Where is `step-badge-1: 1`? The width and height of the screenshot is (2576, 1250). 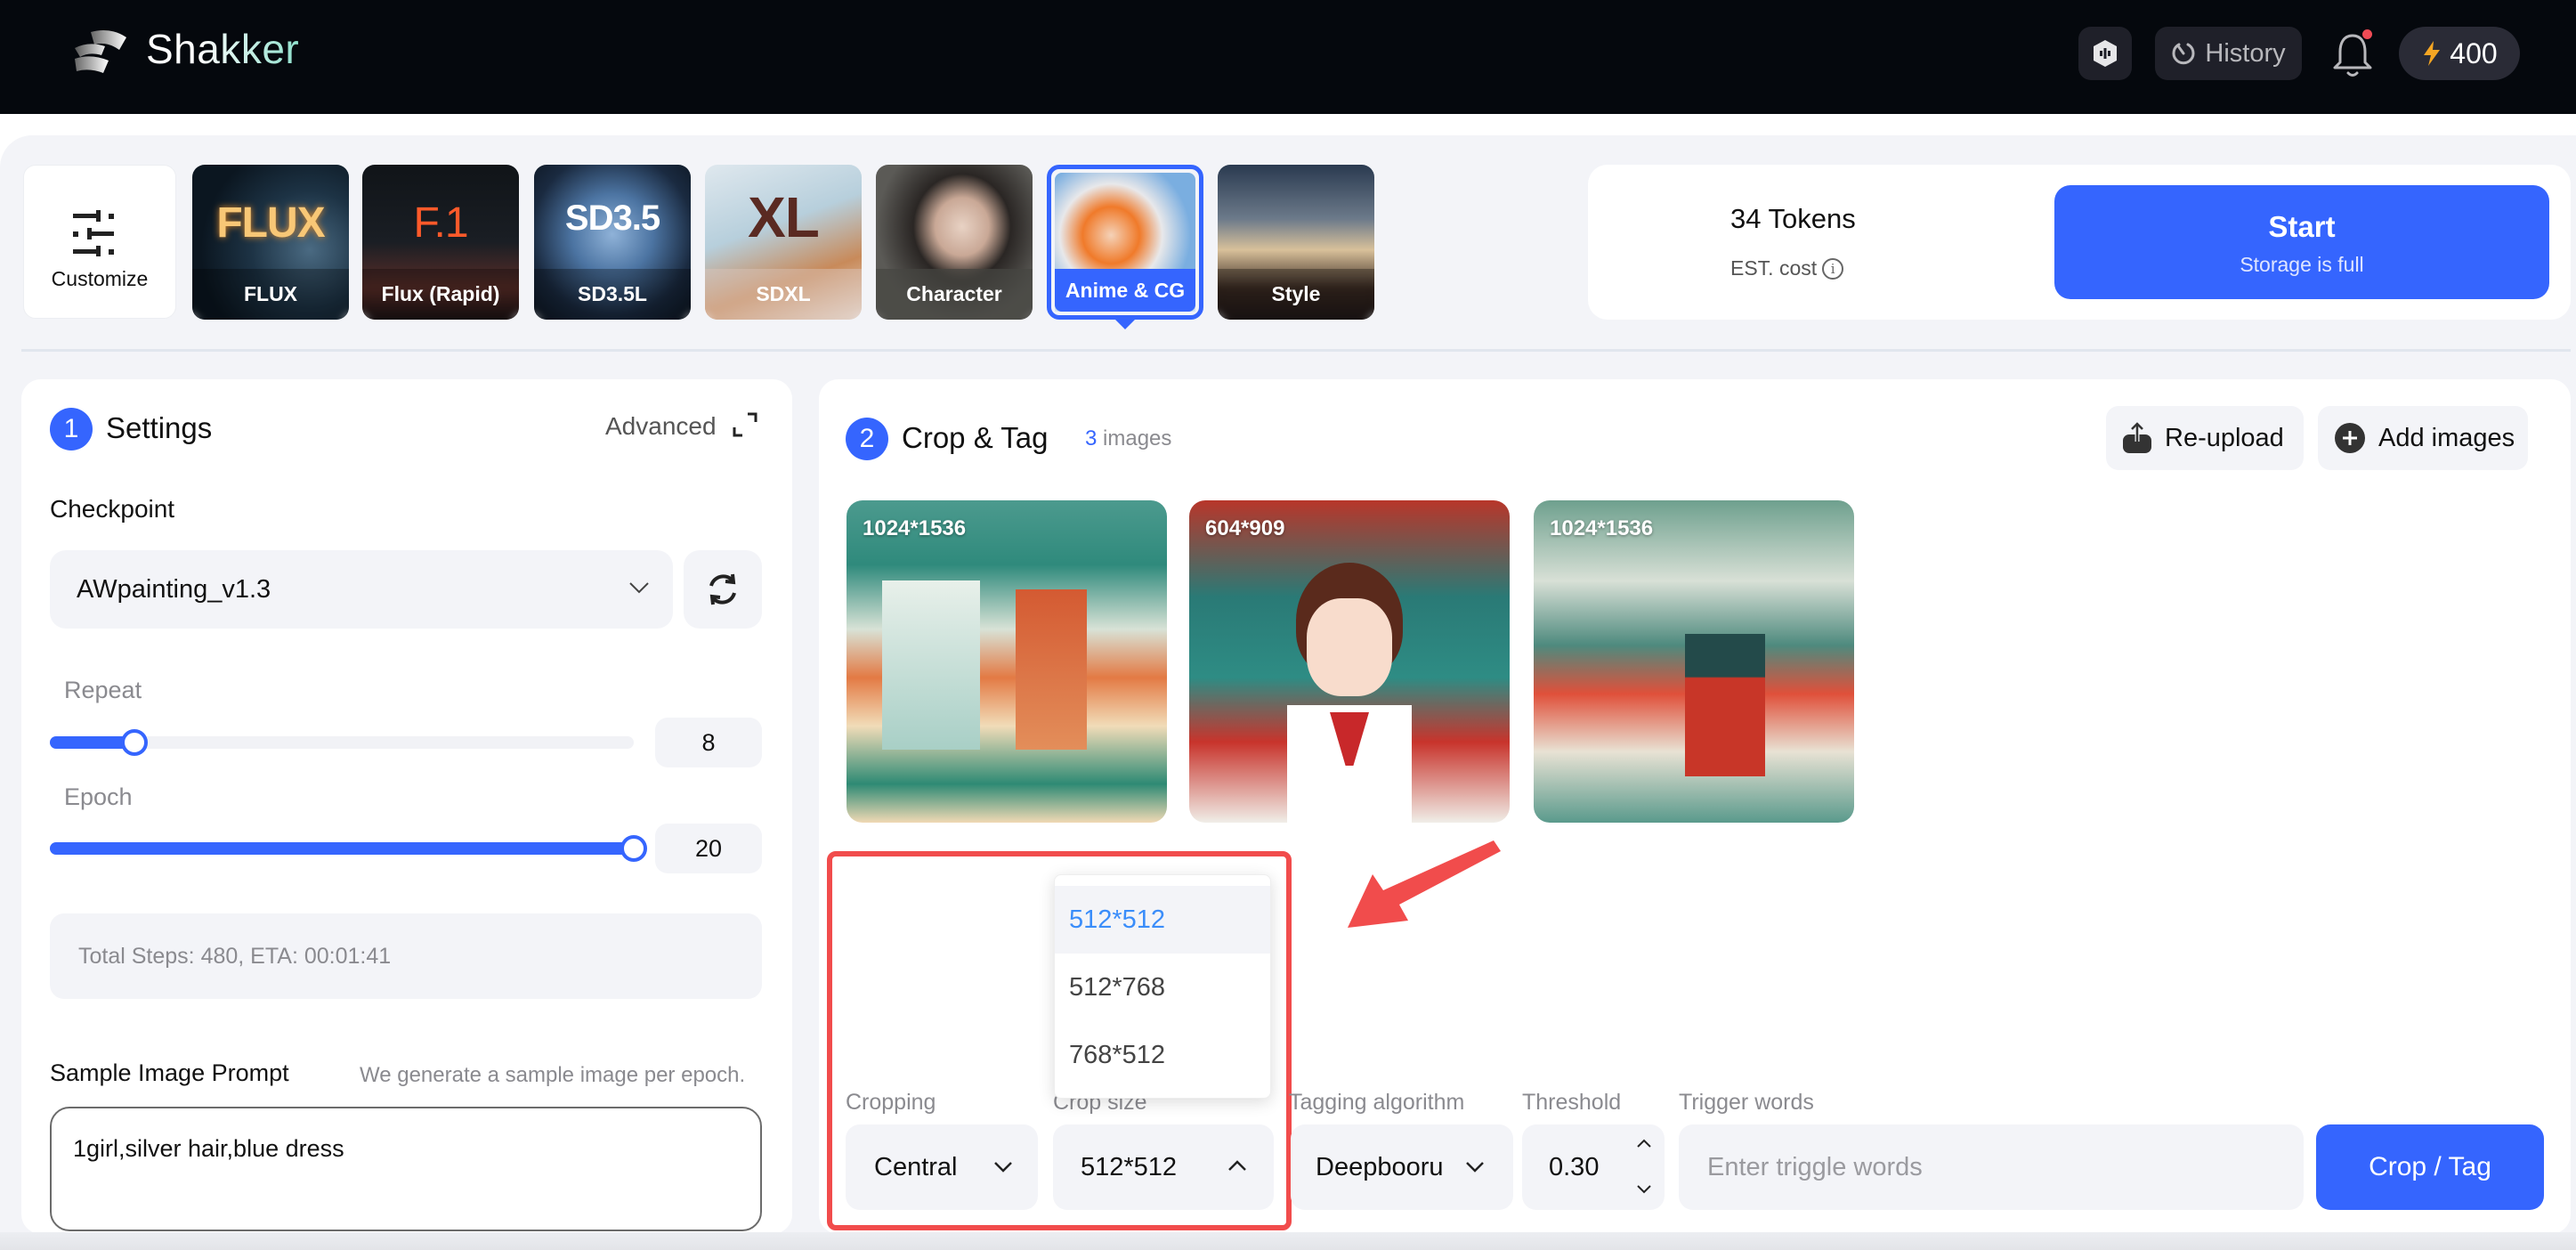
step-badge-1: 1 is located at coordinates (72, 429).